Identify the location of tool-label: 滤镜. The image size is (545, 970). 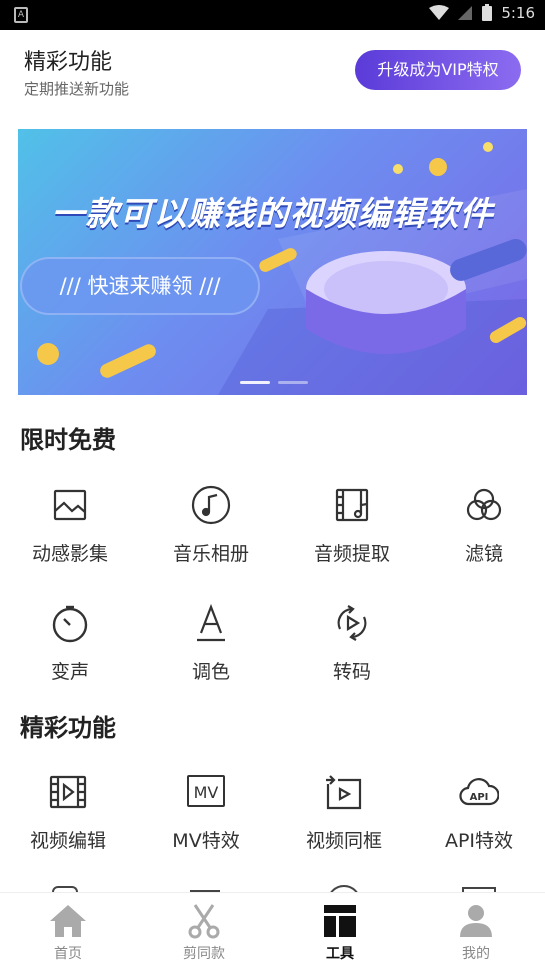
(483, 554).